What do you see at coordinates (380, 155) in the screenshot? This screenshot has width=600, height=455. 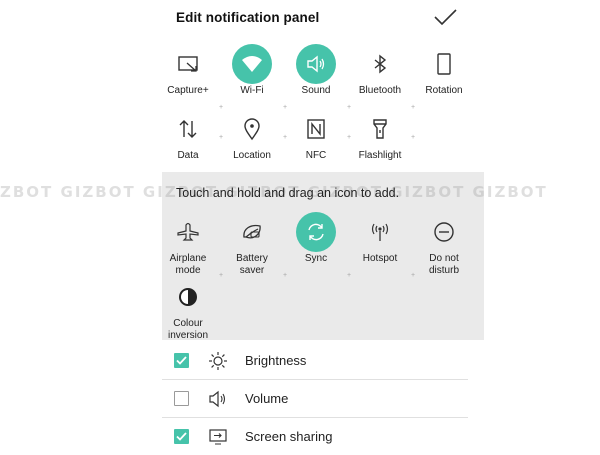 I see `tile-label: Flashlight` at bounding box center [380, 155].